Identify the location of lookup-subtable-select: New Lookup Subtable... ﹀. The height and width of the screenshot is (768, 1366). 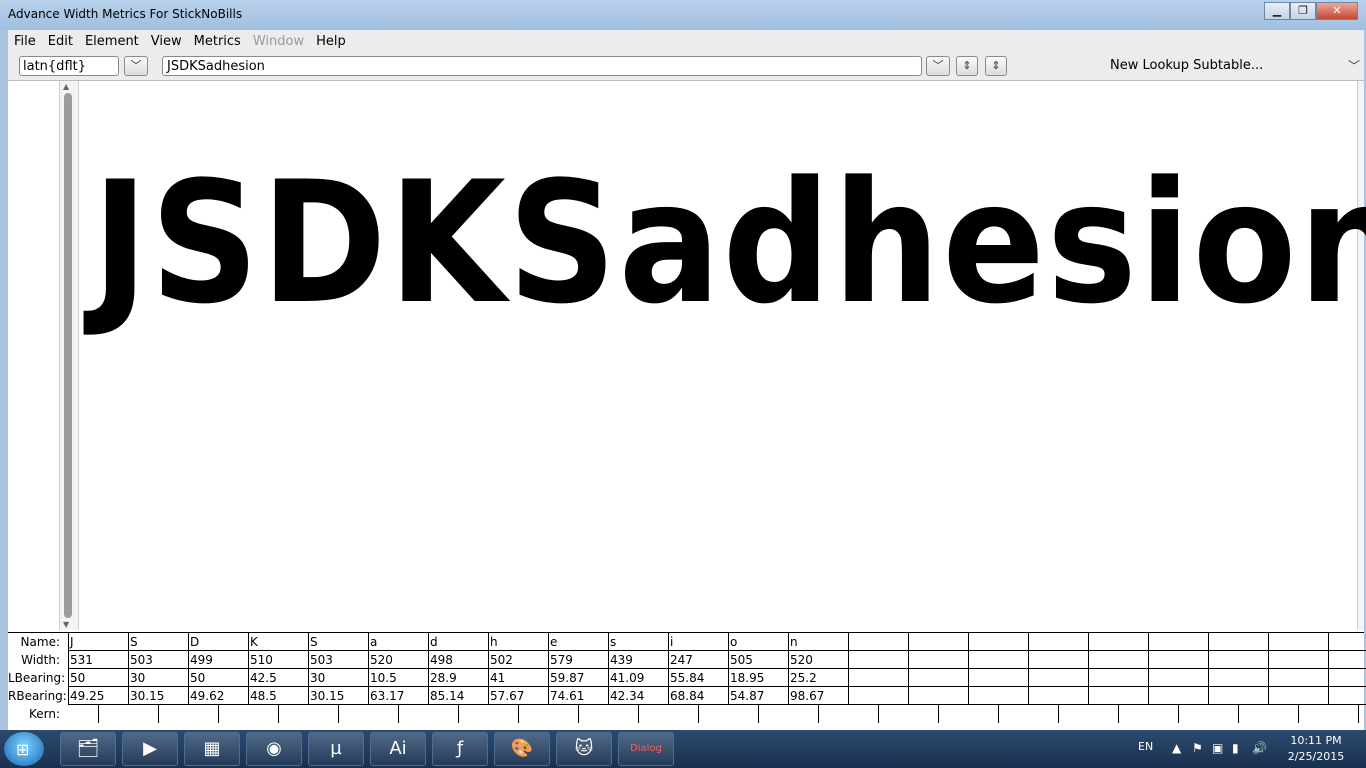
(1192, 66).